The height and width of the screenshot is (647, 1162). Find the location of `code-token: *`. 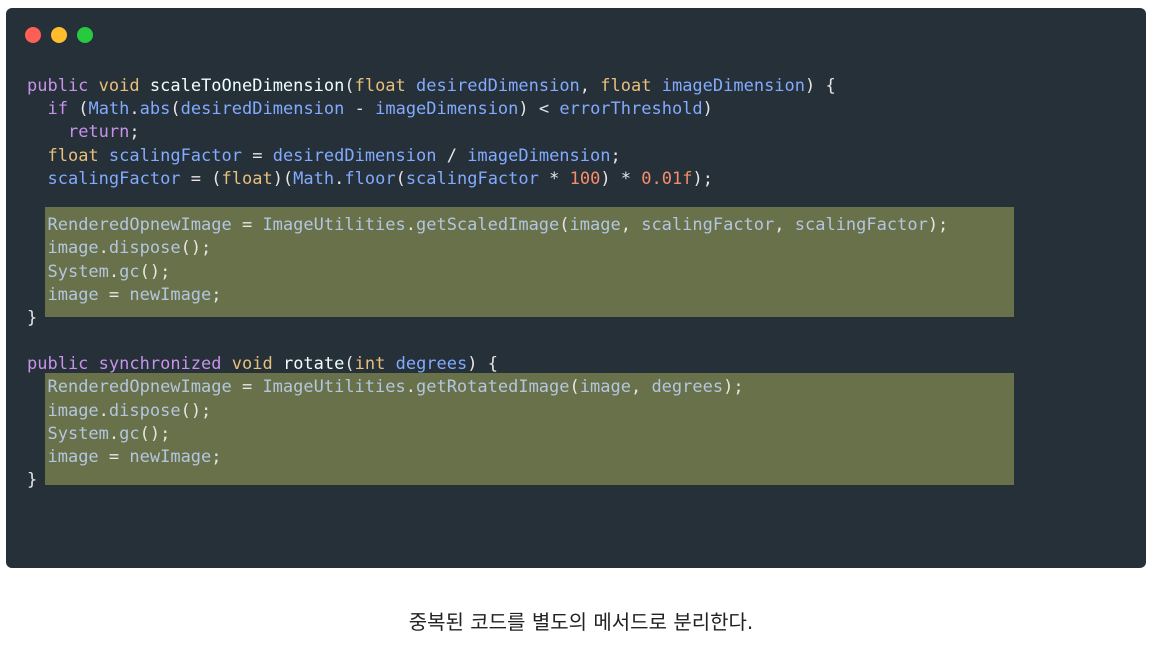

code-token: * is located at coordinates (554, 178).